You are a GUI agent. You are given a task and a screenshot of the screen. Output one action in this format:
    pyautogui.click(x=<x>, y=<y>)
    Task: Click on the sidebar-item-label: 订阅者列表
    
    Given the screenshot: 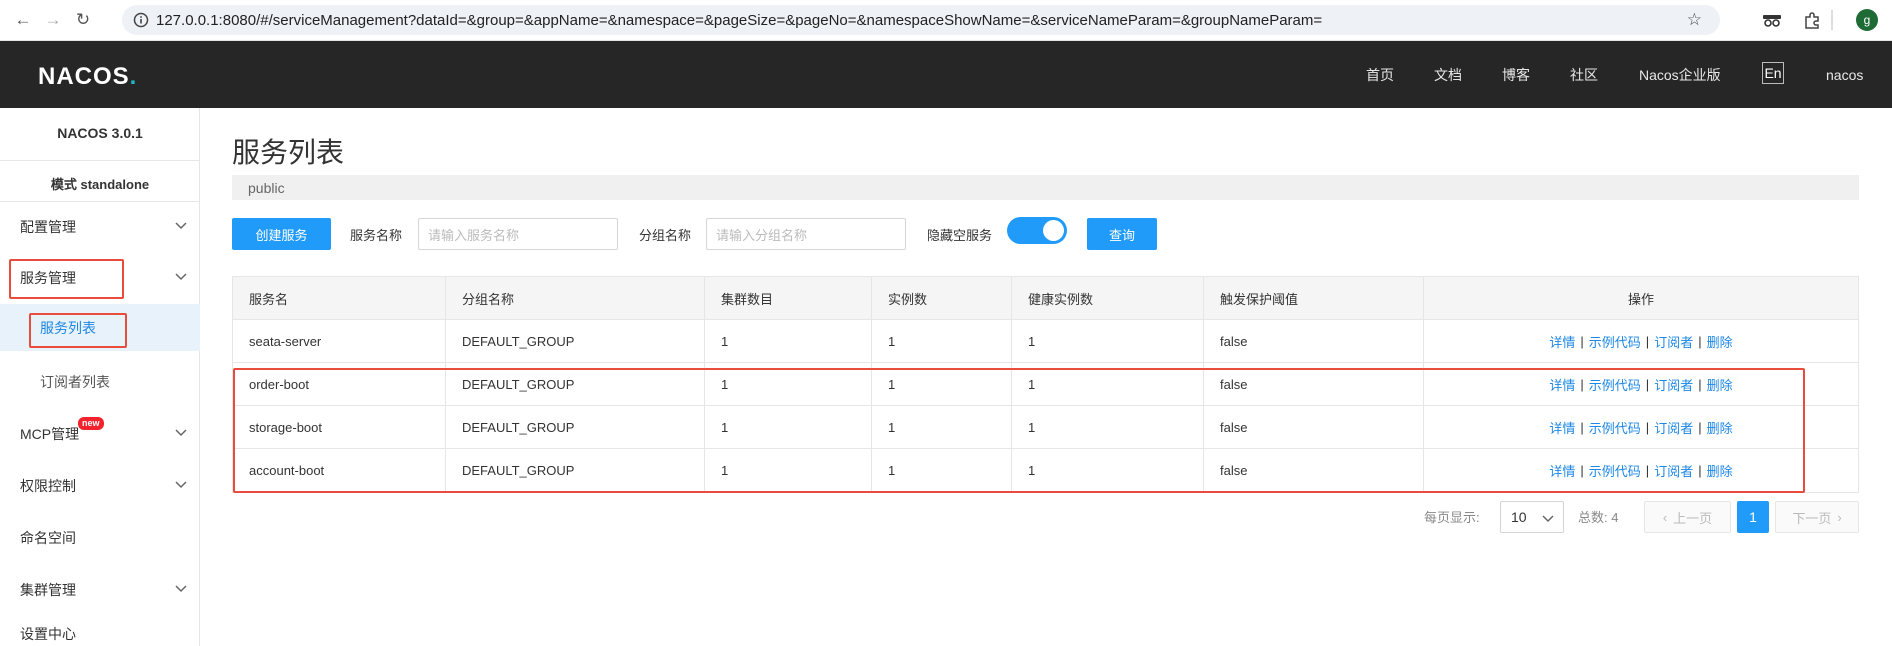 What is the action you would take?
    pyautogui.click(x=75, y=382)
    